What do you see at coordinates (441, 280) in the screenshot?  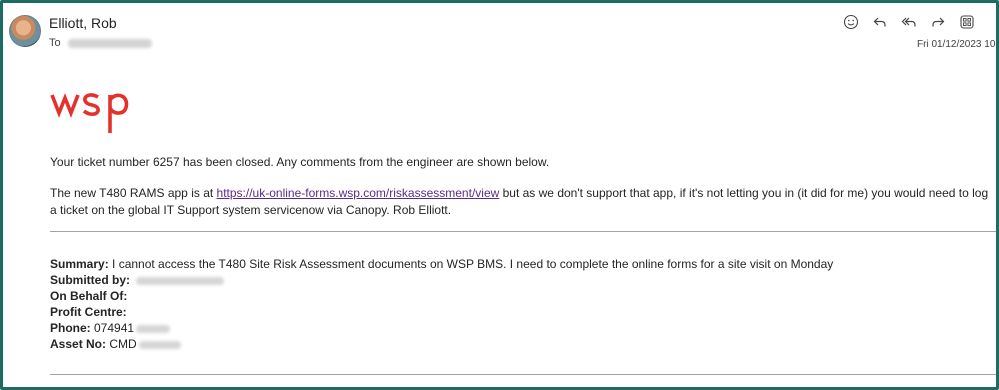 I see `submitted-by-row: Submitted by:` at bounding box center [441, 280].